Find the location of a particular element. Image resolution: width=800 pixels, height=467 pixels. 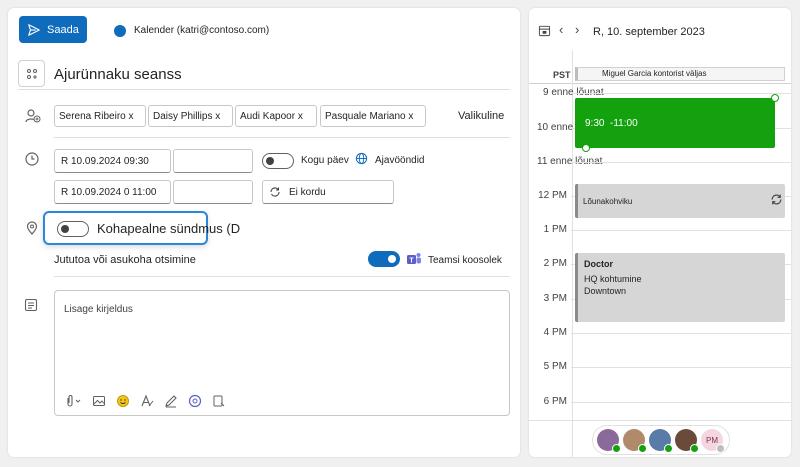

event-title-input: Ajurünnaku seanss is located at coordinates (118, 74).